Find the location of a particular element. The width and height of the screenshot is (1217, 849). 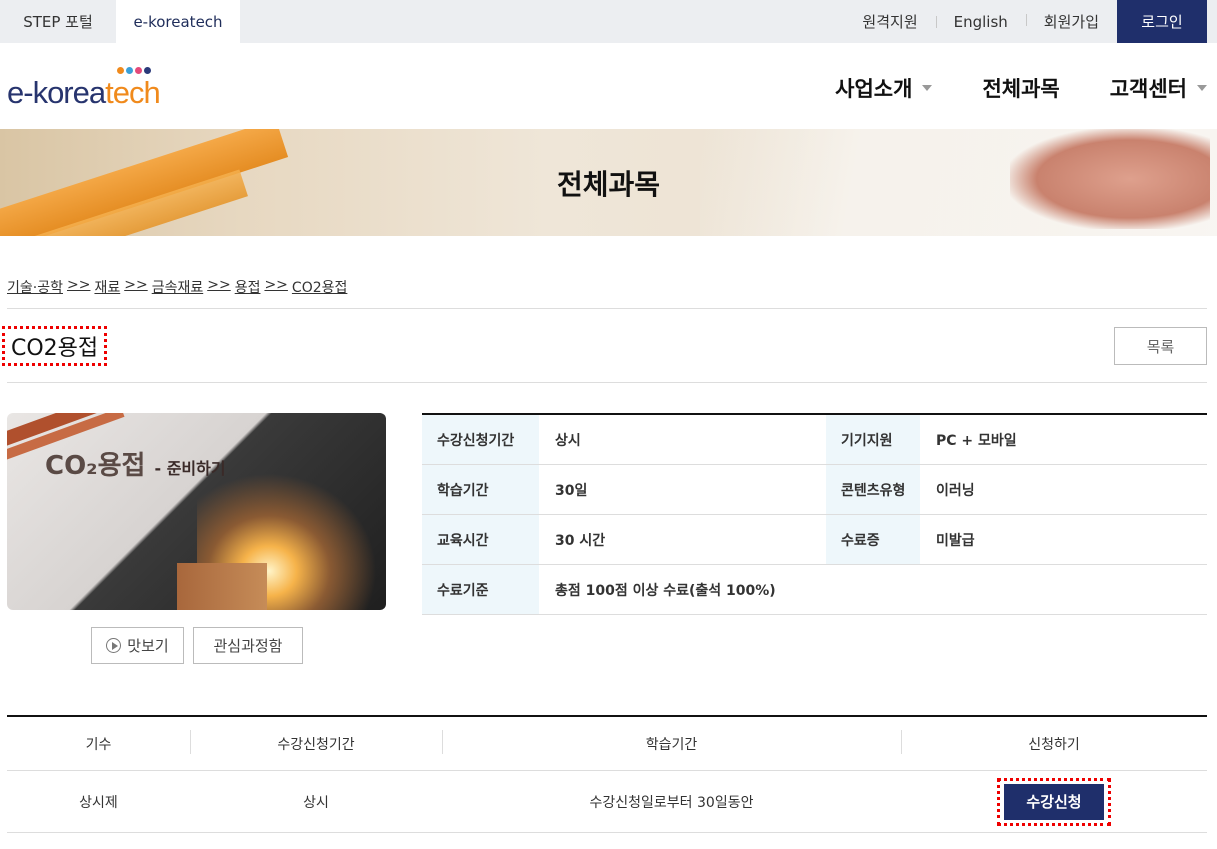

logo-dots-icon is located at coordinates (134, 70).